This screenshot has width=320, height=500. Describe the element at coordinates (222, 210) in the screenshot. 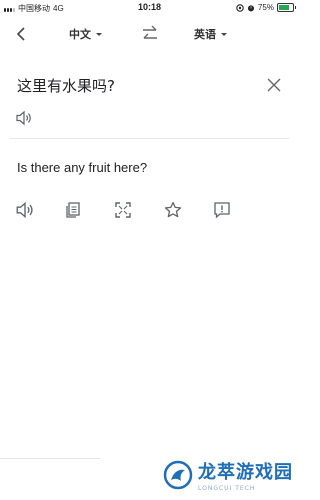

I see `feedback-icon` at that location.